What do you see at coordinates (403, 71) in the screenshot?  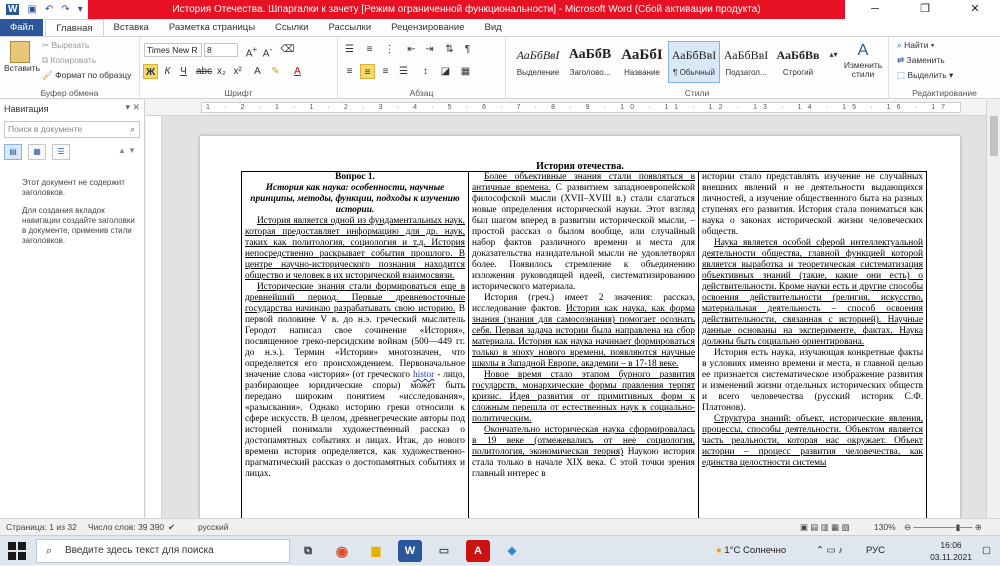 I see `justify-icon: ☰` at bounding box center [403, 71].